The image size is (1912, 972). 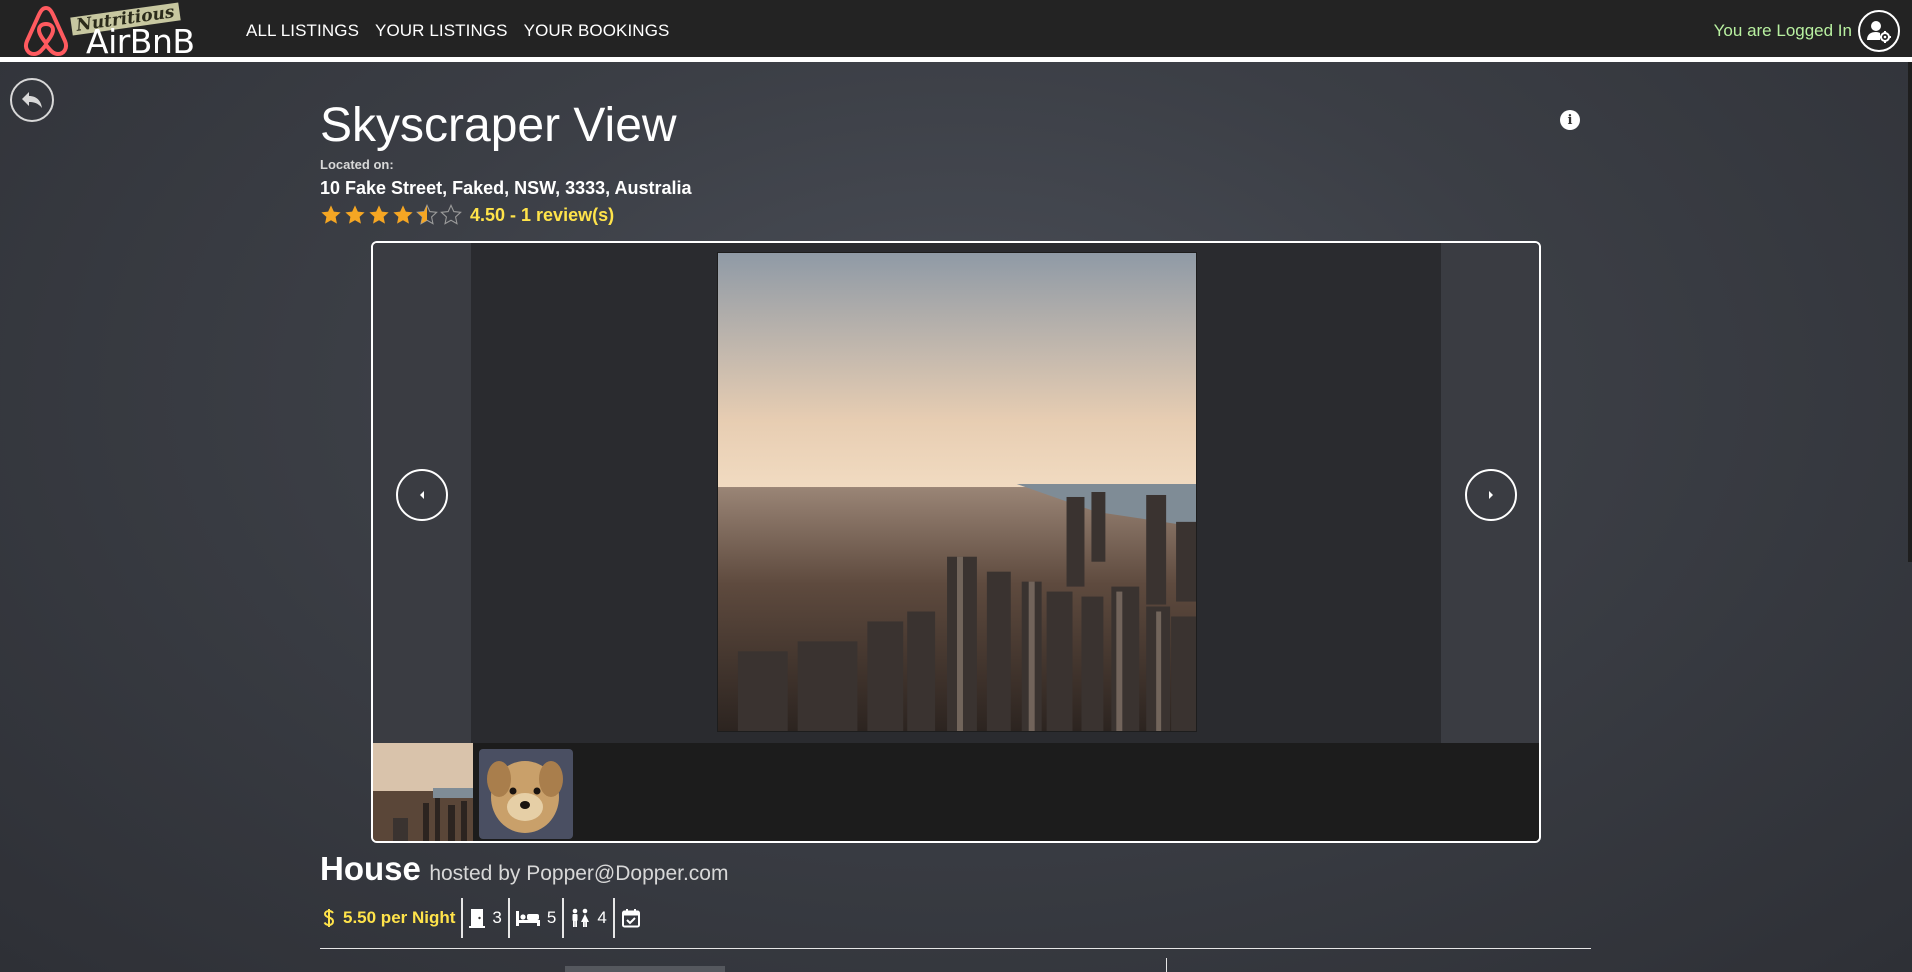 What do you see at coordinates (423, 793) in the screenshot?
I see `city-skyline-thumbnail` at bounding box center [423, 793].